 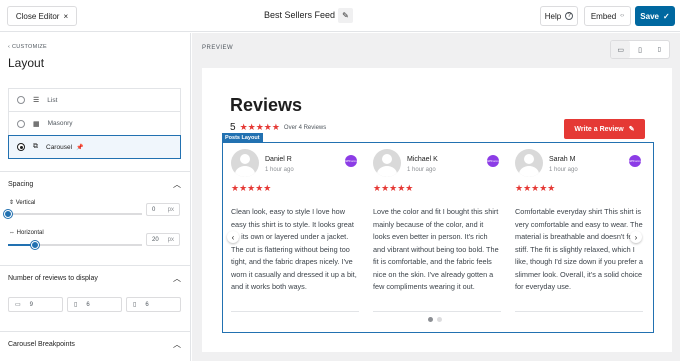 I want to click on carousel-next-button: ›, so click(x=636, y=237).